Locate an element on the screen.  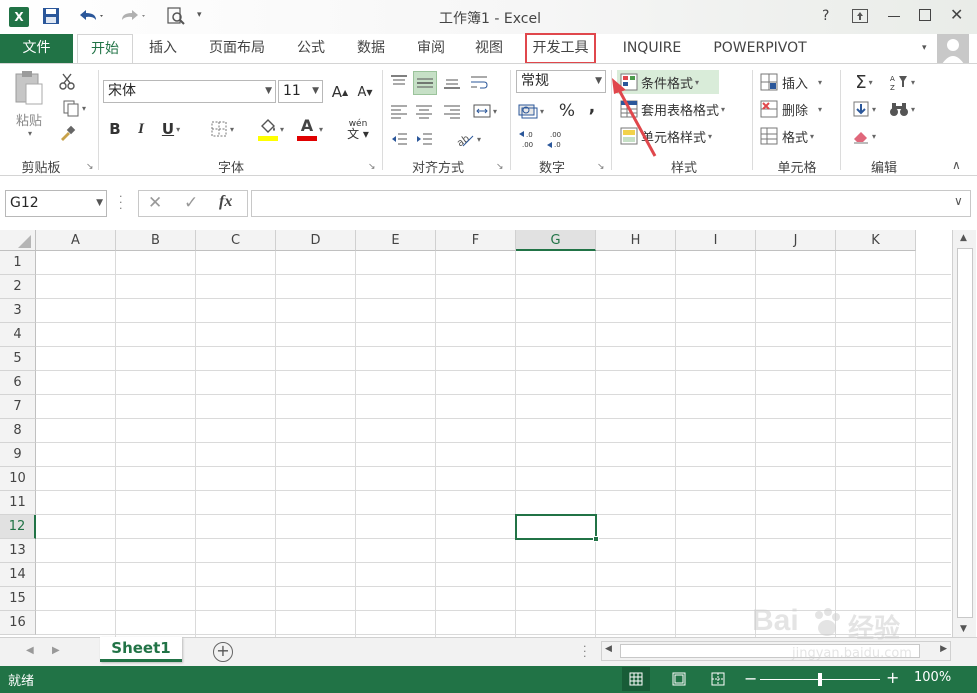
underline-dropdown-icon: ▾ is located at coordinates (178, 129).